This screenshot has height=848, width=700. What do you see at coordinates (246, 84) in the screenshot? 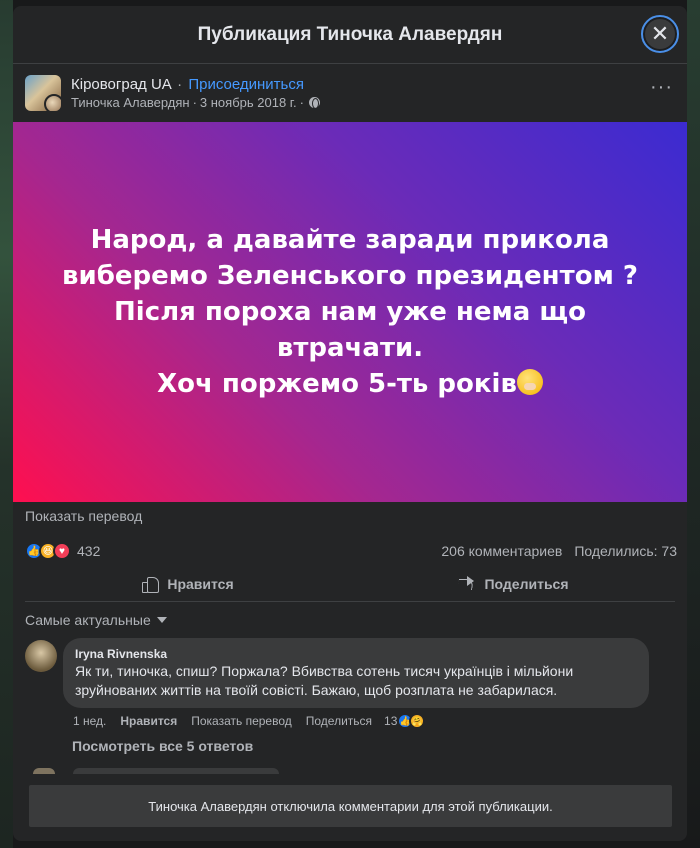
I see `join-group-link: Присоединиться` at bounding box center [246, 84].